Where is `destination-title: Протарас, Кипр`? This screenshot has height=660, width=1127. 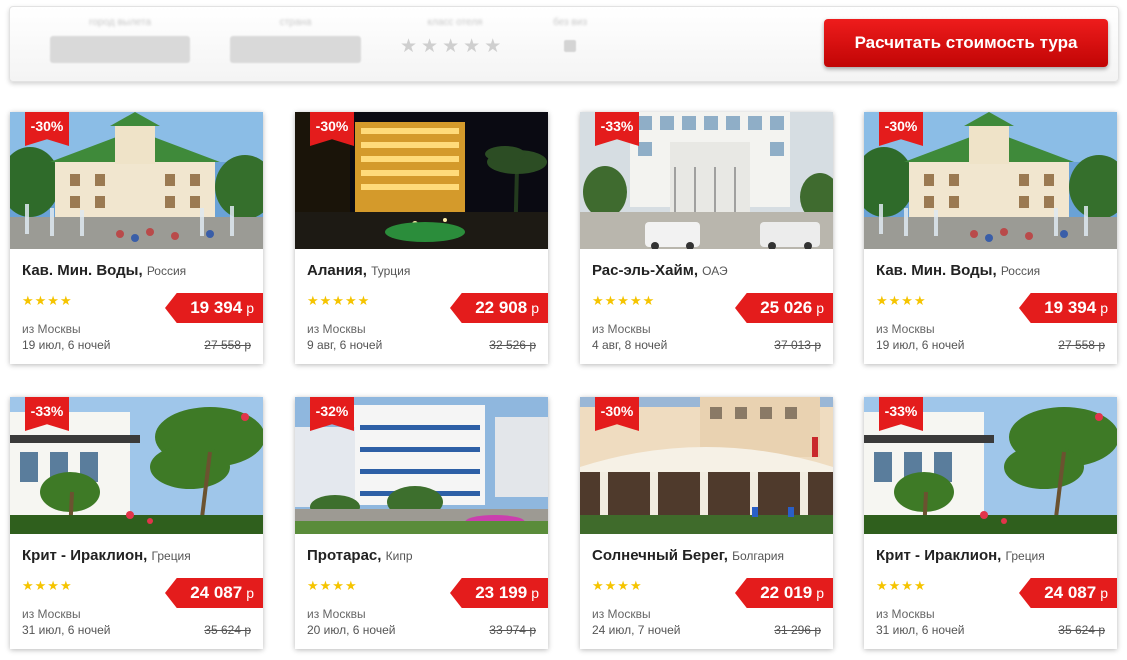
destination-title: Протарас, Кипр is located at coordinates (360, 555).